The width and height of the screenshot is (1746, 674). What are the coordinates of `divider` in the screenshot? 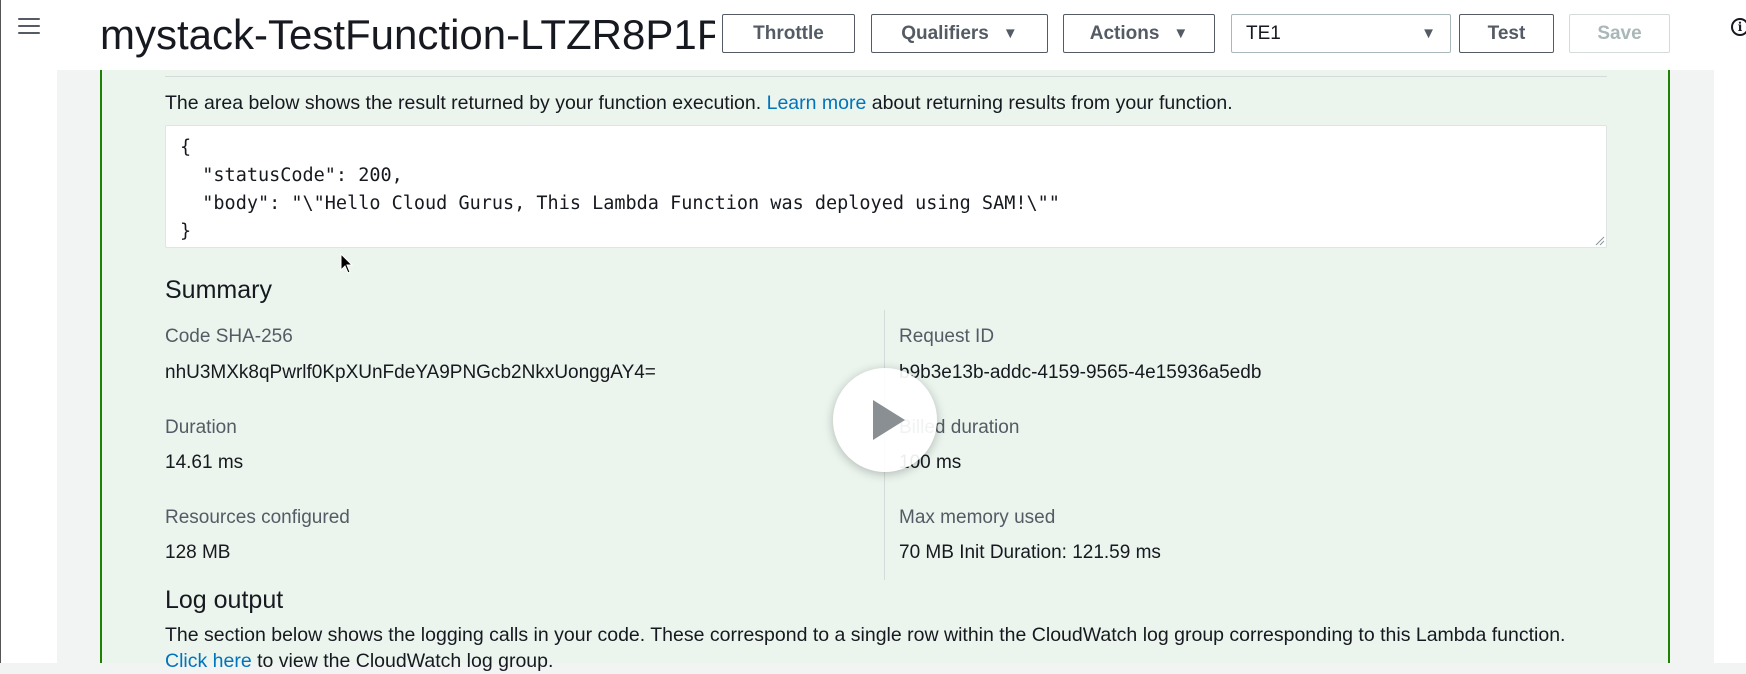 It's located at (886, 76).